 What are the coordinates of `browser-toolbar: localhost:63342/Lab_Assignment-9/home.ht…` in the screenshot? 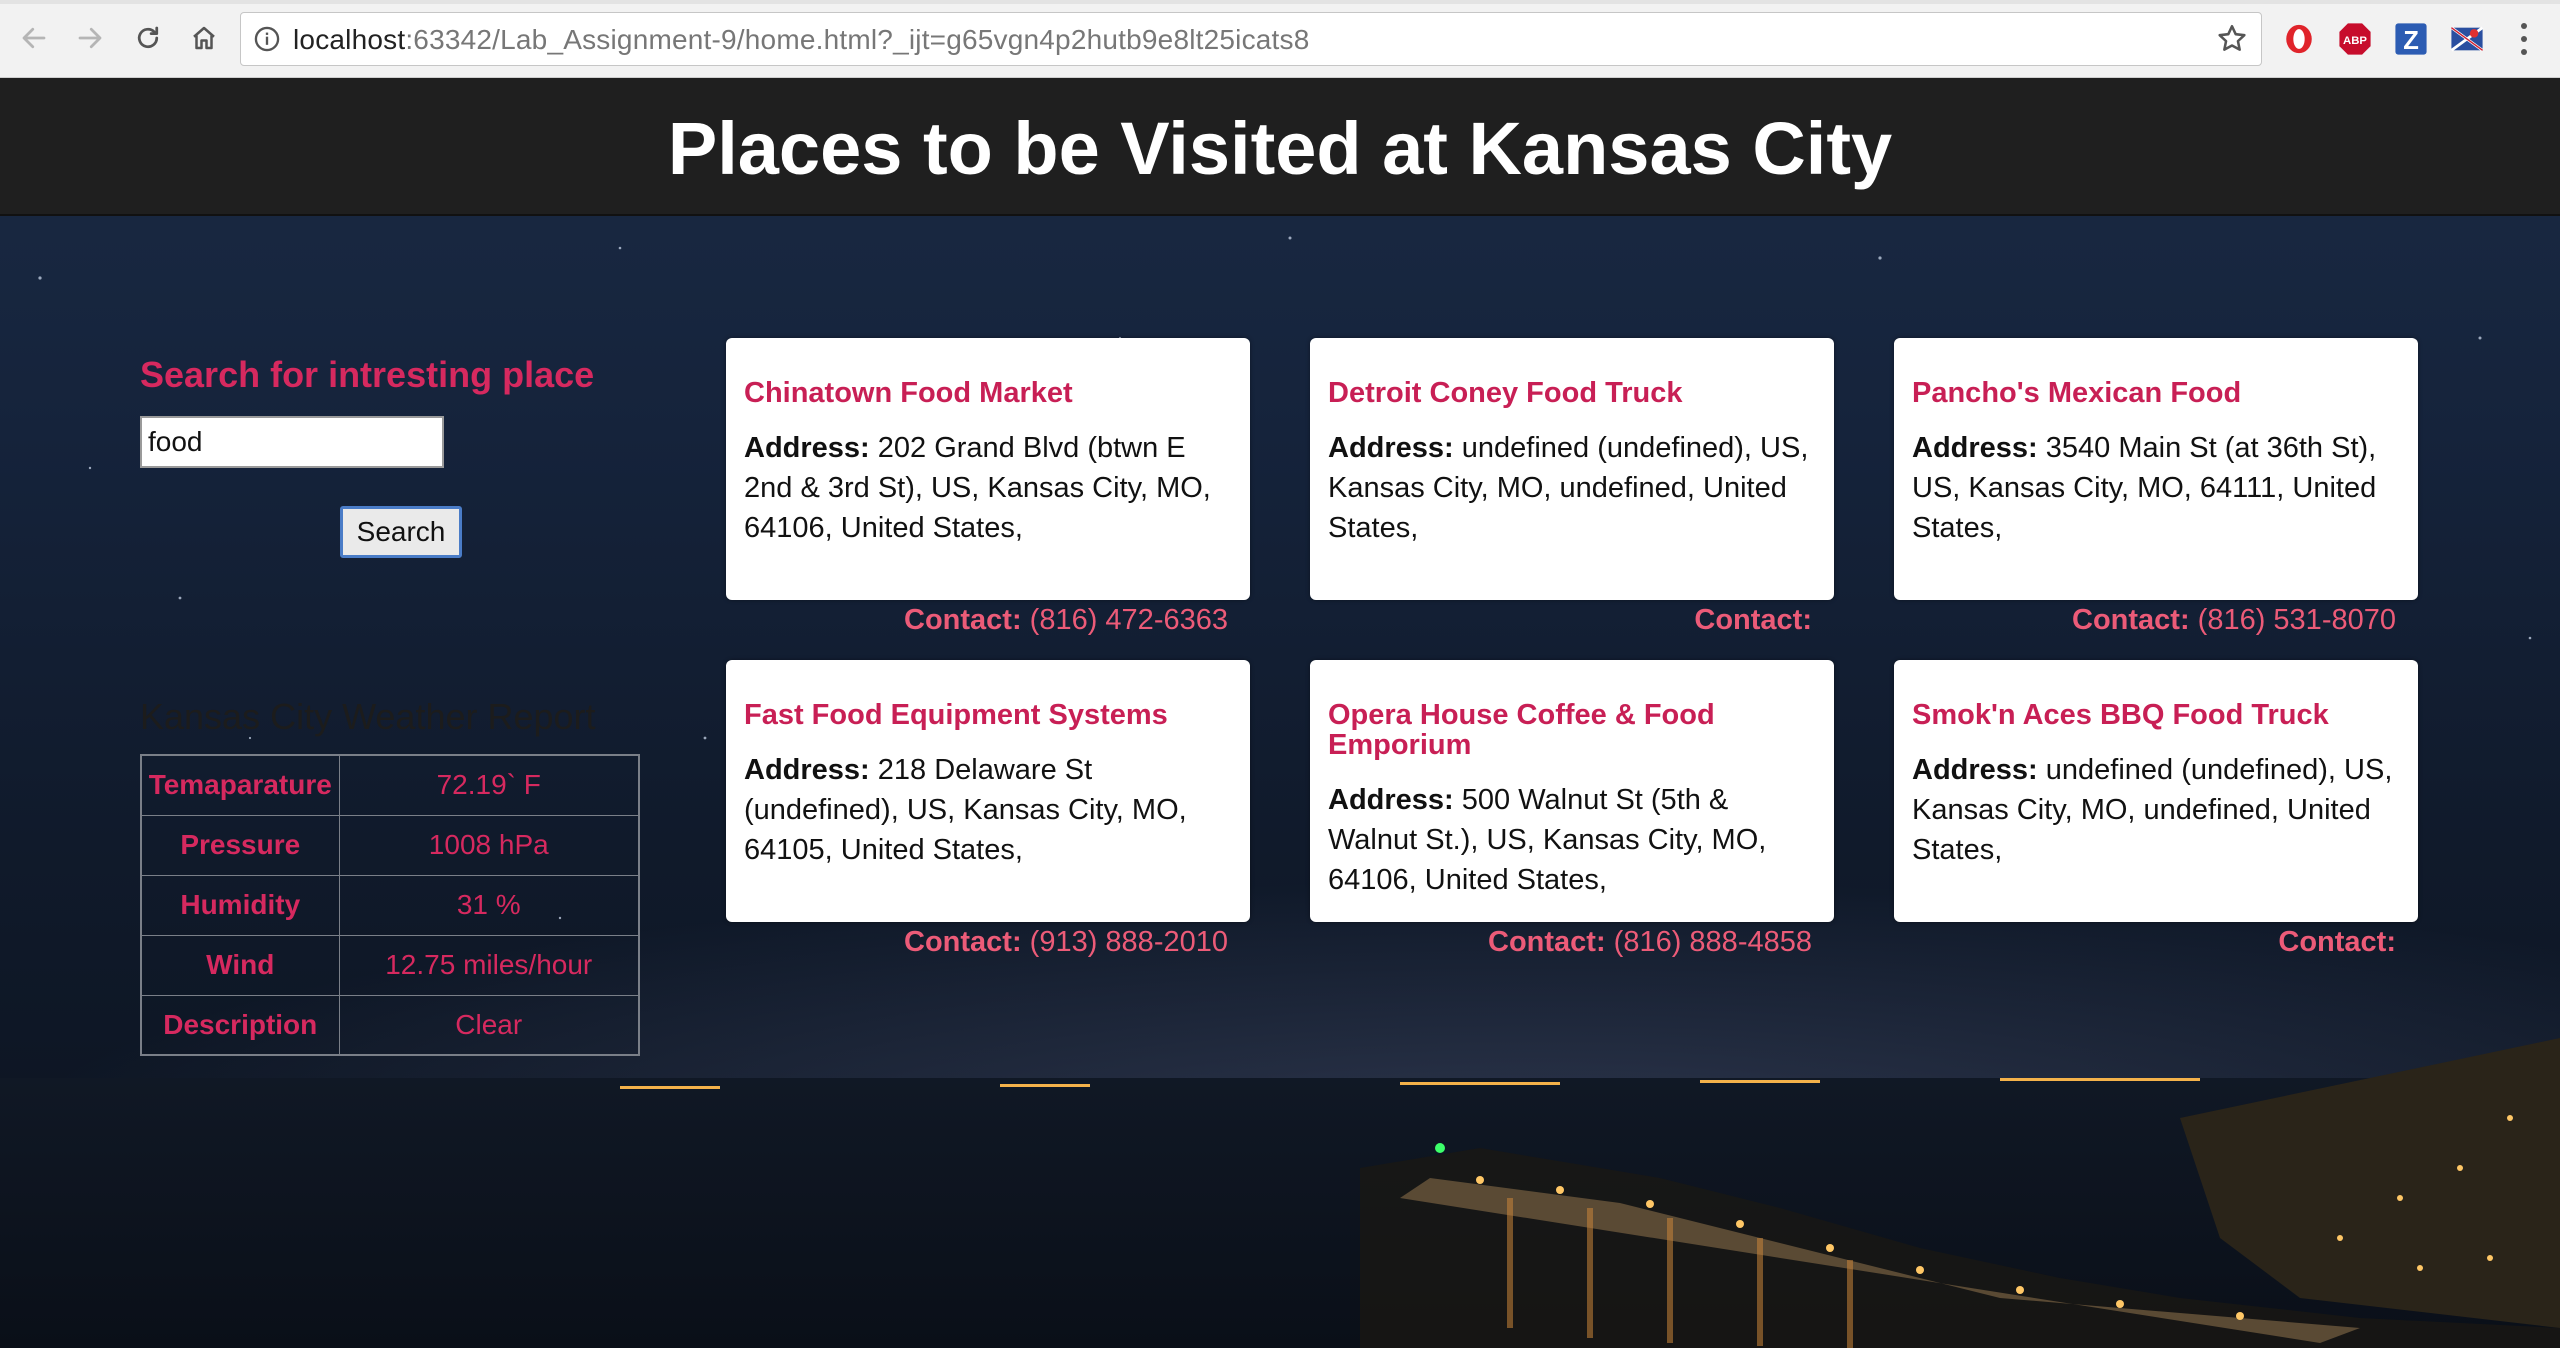 It's located at (1280, 39).